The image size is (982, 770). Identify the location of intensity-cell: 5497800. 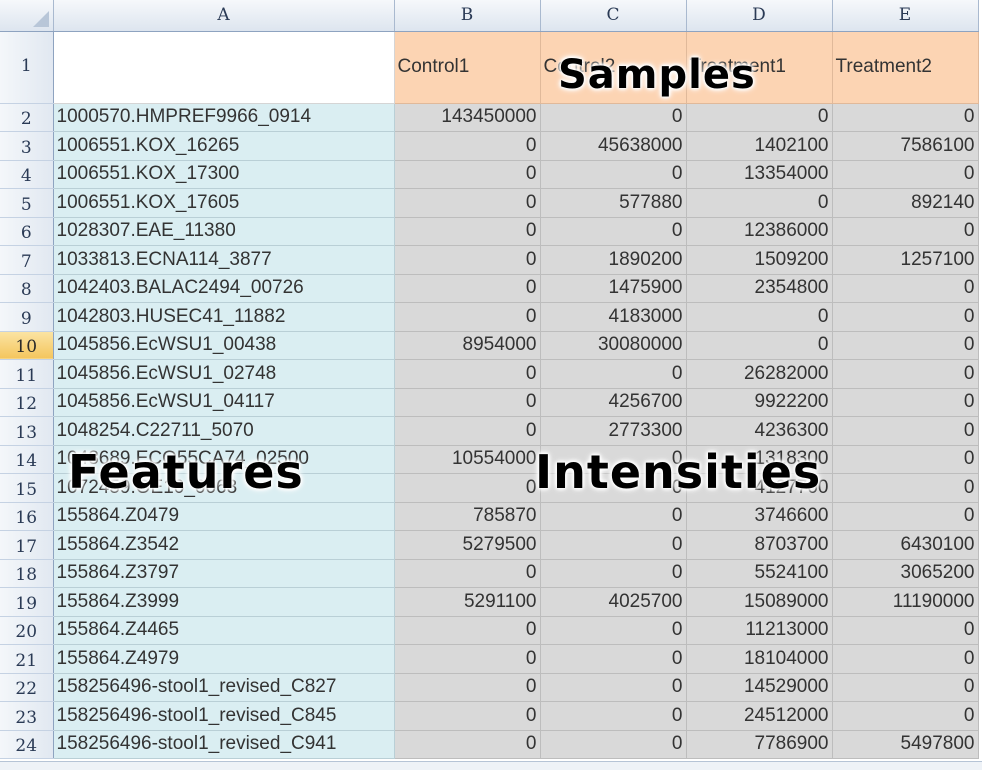
(905, 744).